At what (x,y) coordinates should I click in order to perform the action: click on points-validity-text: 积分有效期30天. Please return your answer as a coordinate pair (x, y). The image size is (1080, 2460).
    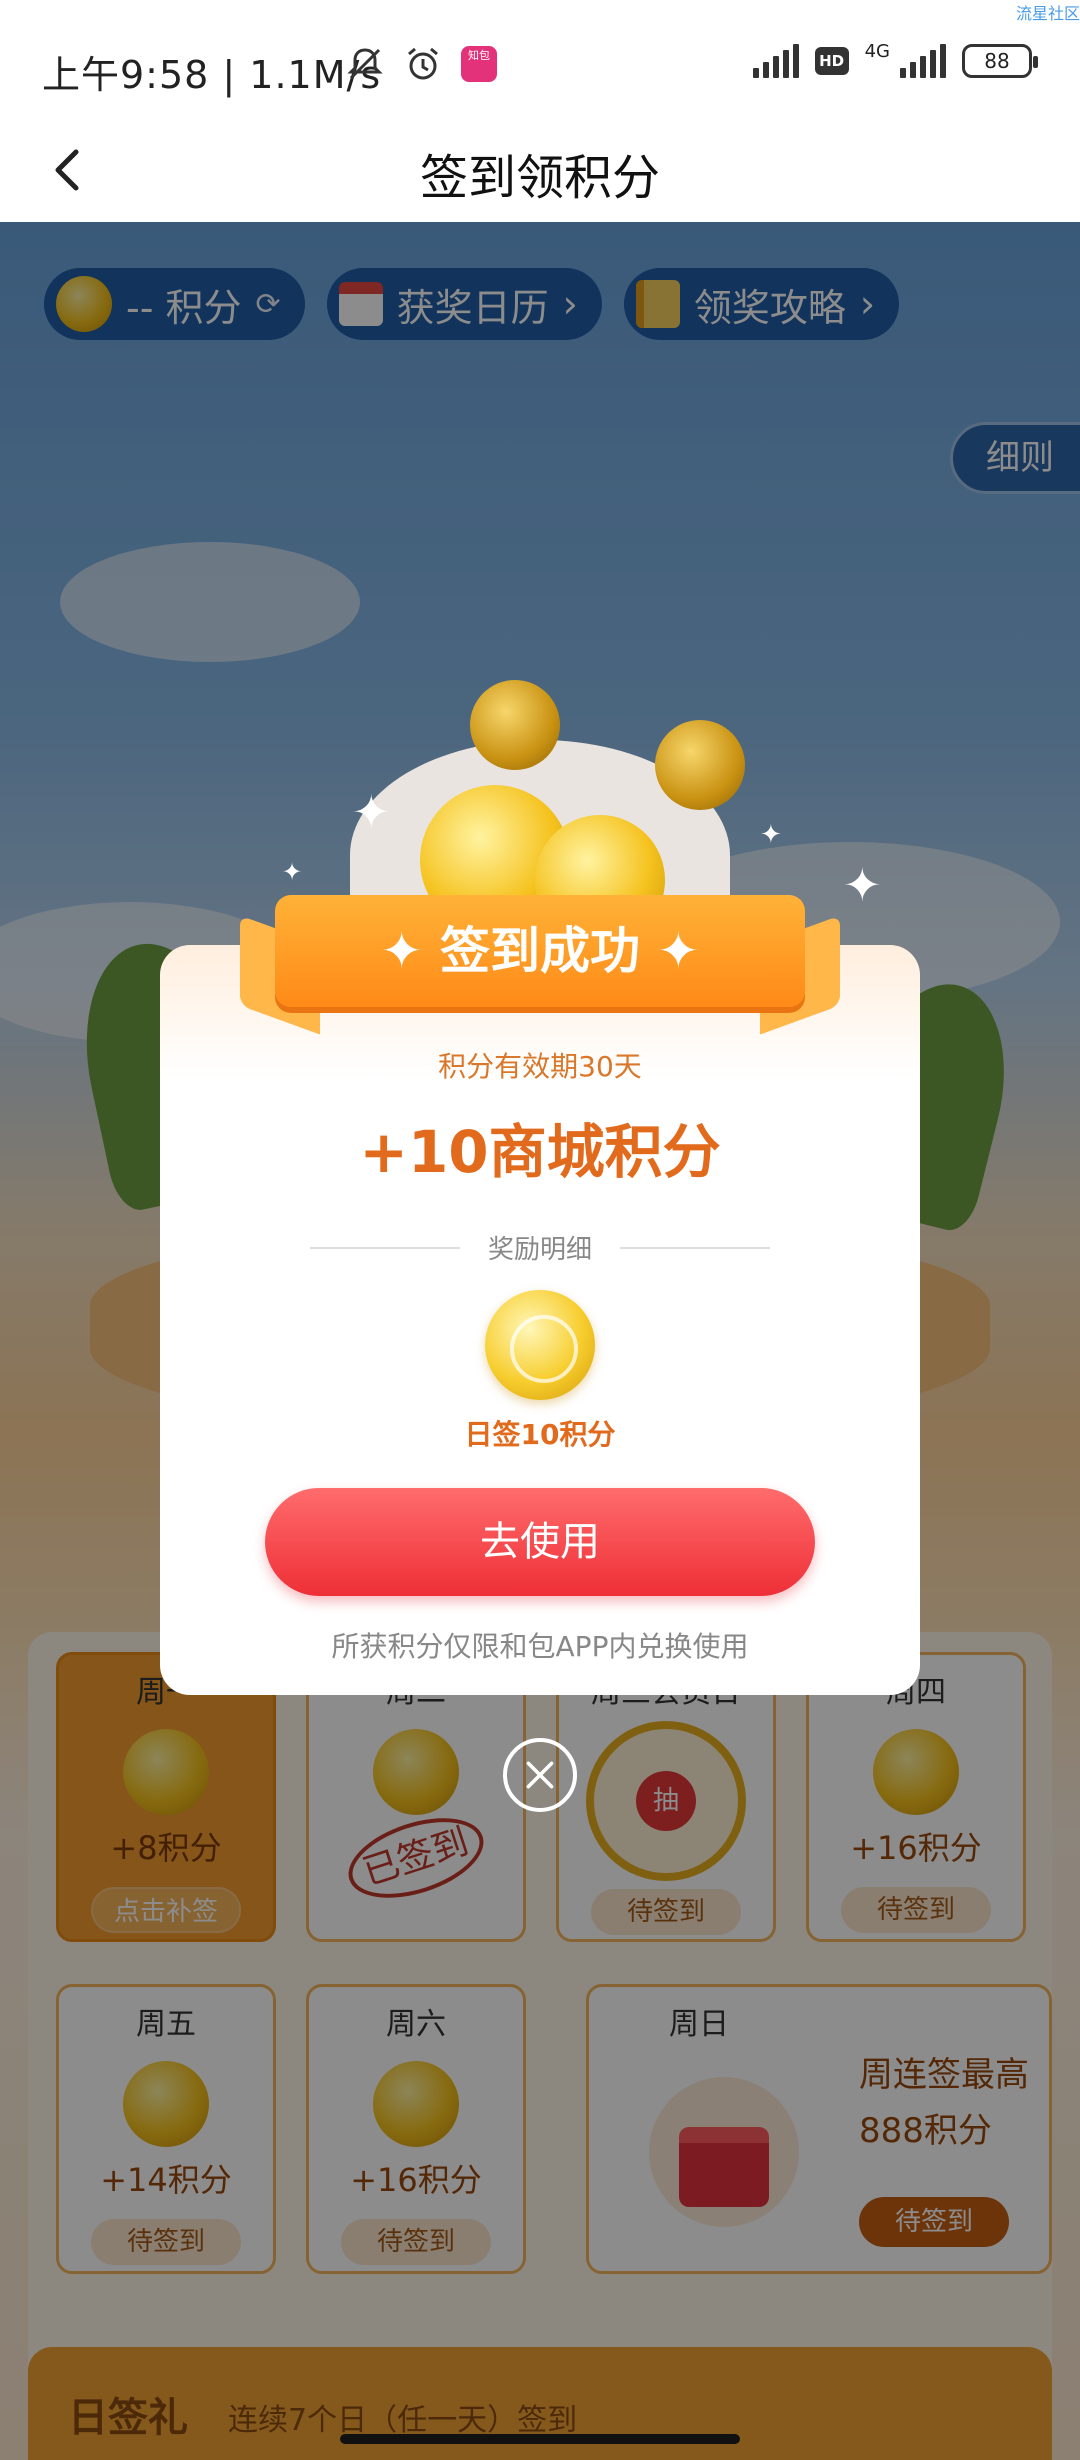
    Looking at the image, I should click on (540, 1066).